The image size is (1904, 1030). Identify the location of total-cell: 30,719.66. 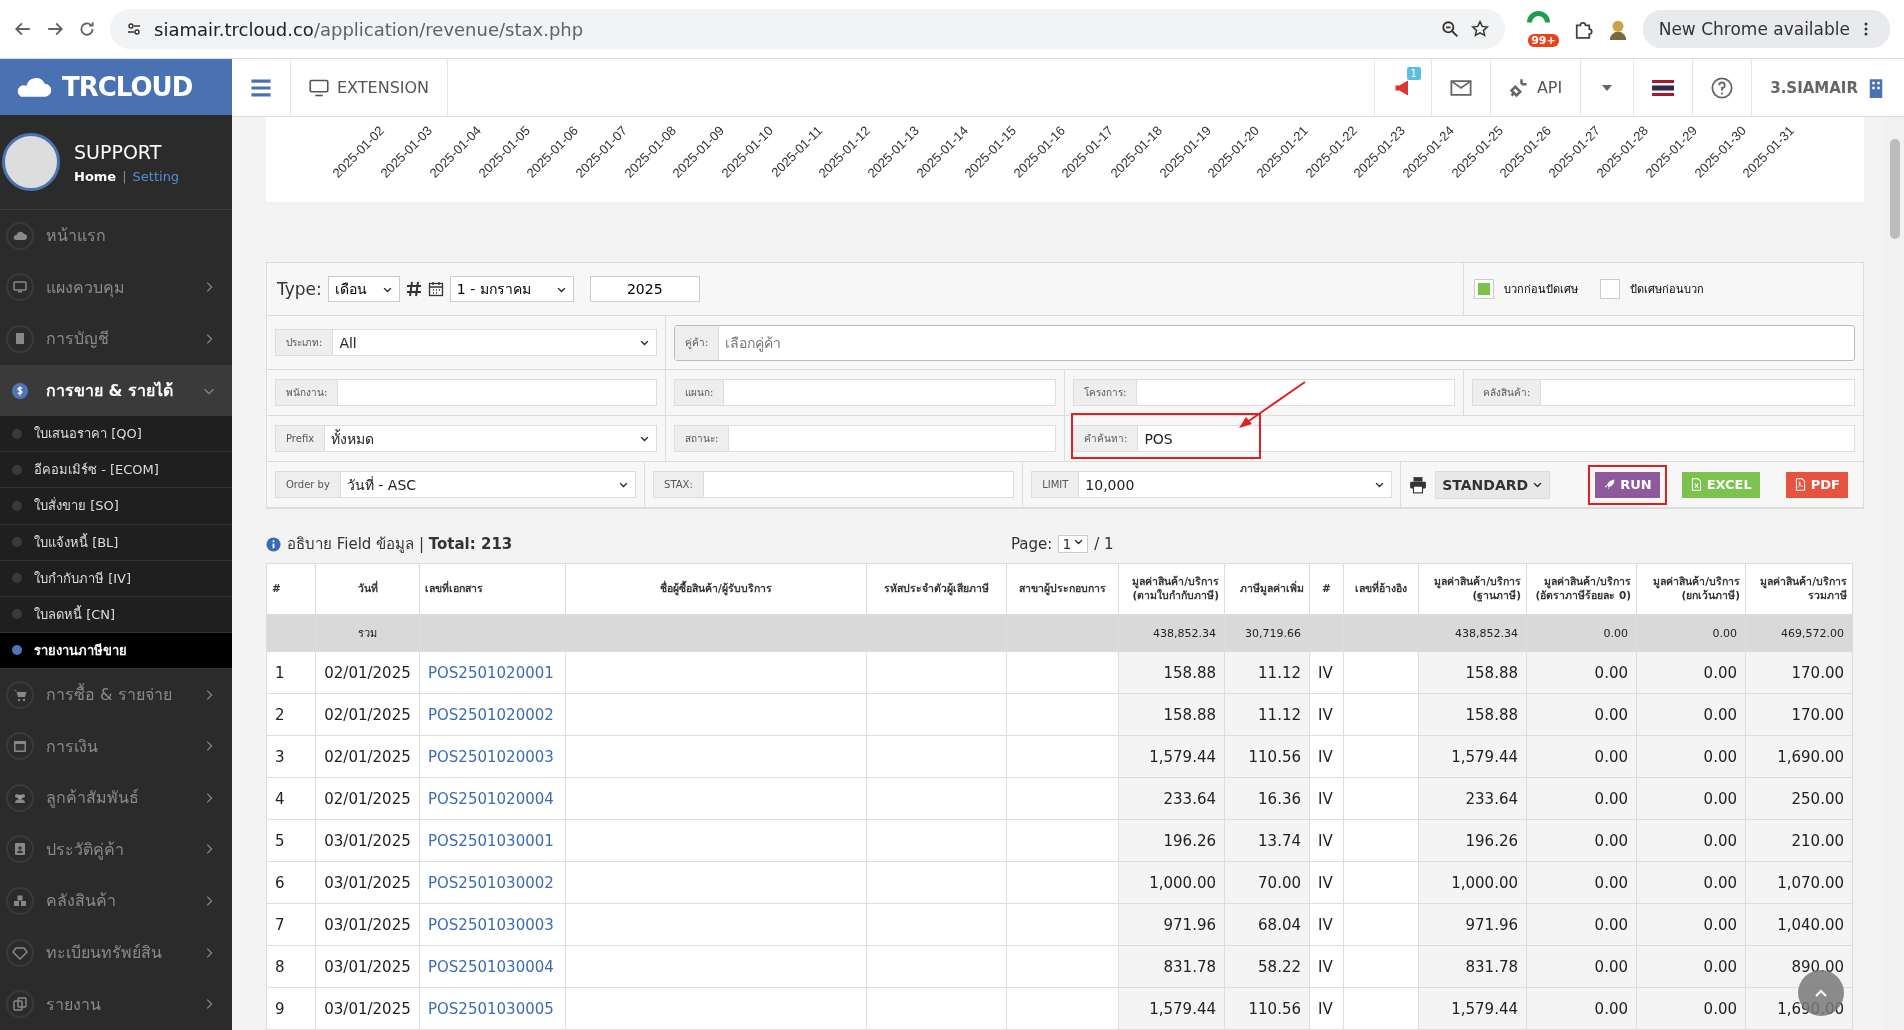
(1273, 633).